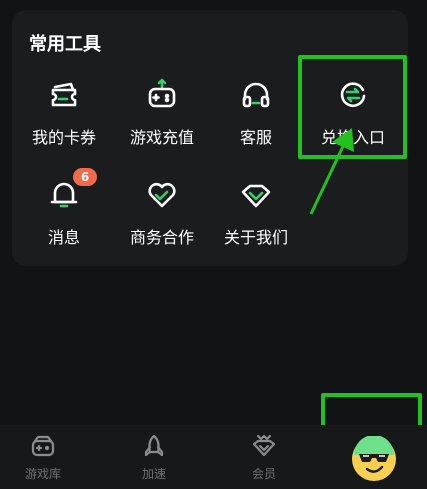  I want to click on vip-diamond-icon, so click(264, 445).